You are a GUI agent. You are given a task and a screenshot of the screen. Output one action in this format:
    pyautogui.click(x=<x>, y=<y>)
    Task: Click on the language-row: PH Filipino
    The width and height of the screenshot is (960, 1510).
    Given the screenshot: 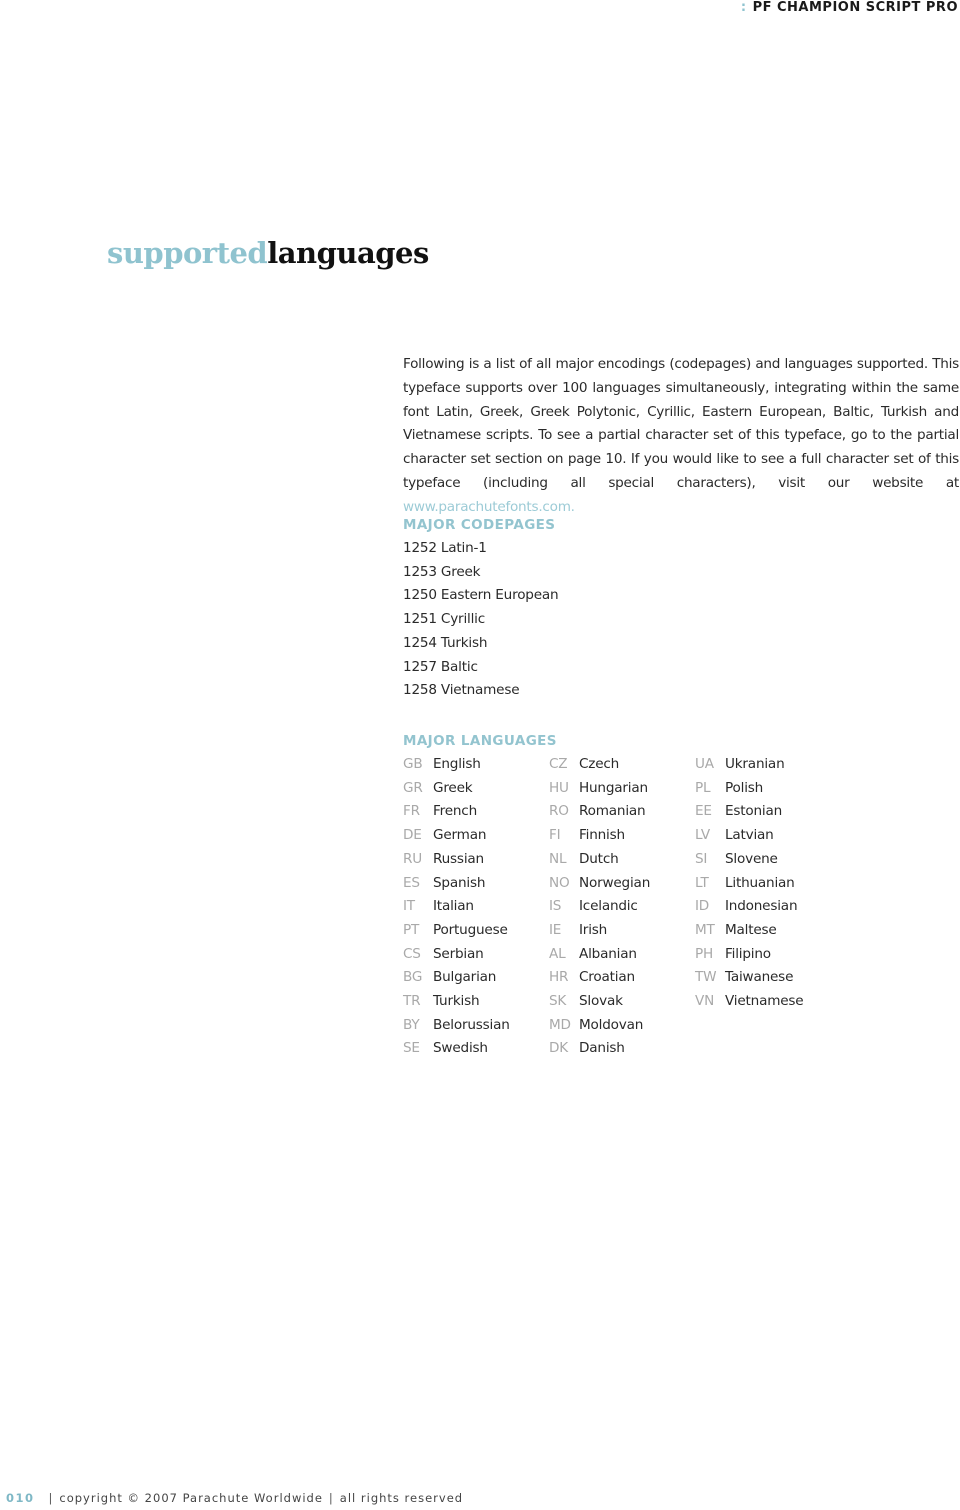 What is the action you would take?
    pyautogui.click(x=768, y=955)
    